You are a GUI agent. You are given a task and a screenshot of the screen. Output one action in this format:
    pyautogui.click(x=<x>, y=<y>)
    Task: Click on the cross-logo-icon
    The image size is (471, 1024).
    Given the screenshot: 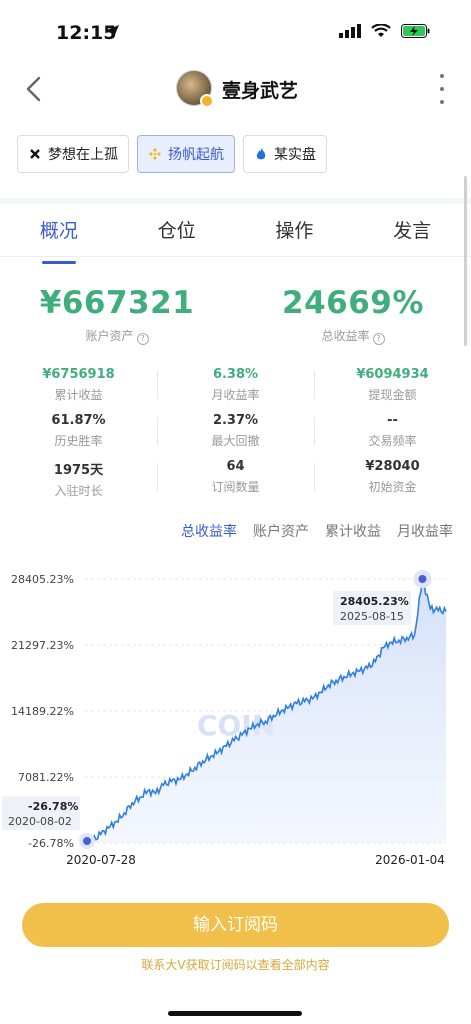 What is the action you would take?
    pyautogui.click(x=35, y=154)
    